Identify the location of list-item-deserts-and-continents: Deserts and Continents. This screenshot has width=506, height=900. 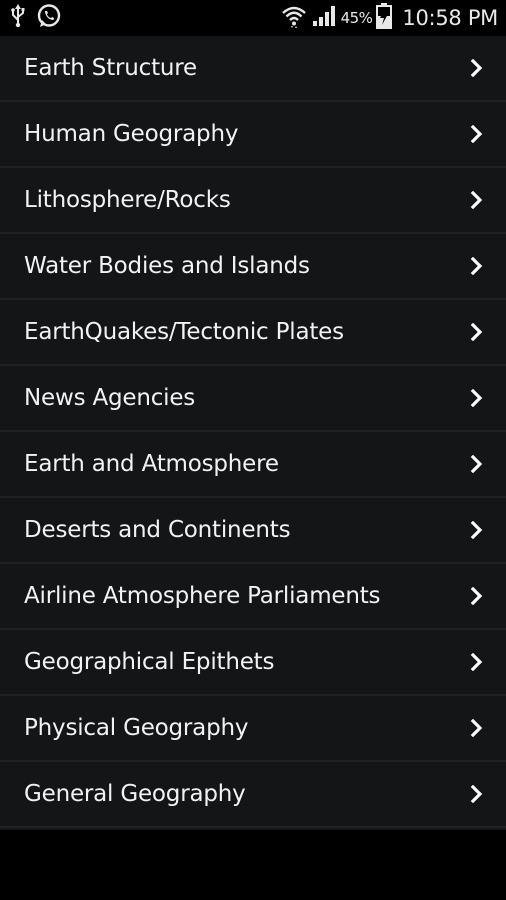
(253, 531).